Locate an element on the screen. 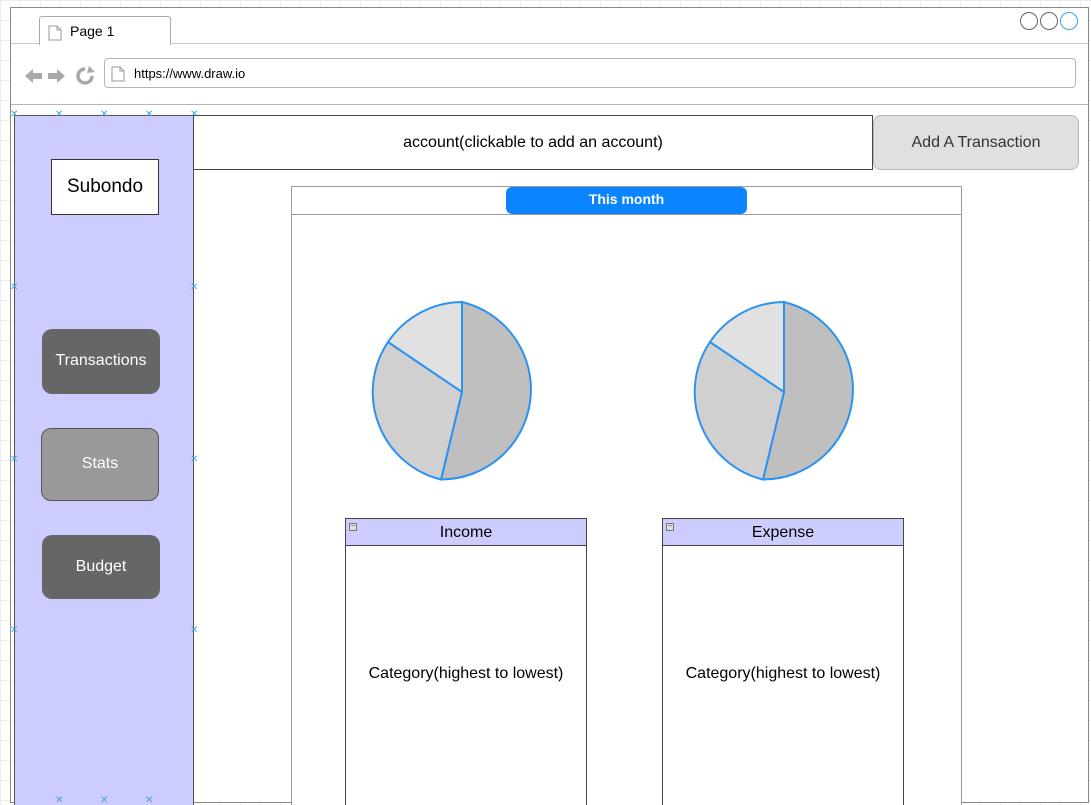  tab-page-1: Page 1 is located at coordinates (105, 30).